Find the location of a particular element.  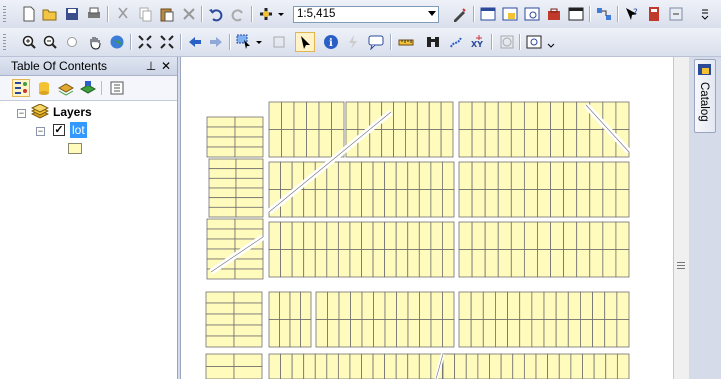

list-by-selection-icon is located at coordinates (88, 88).